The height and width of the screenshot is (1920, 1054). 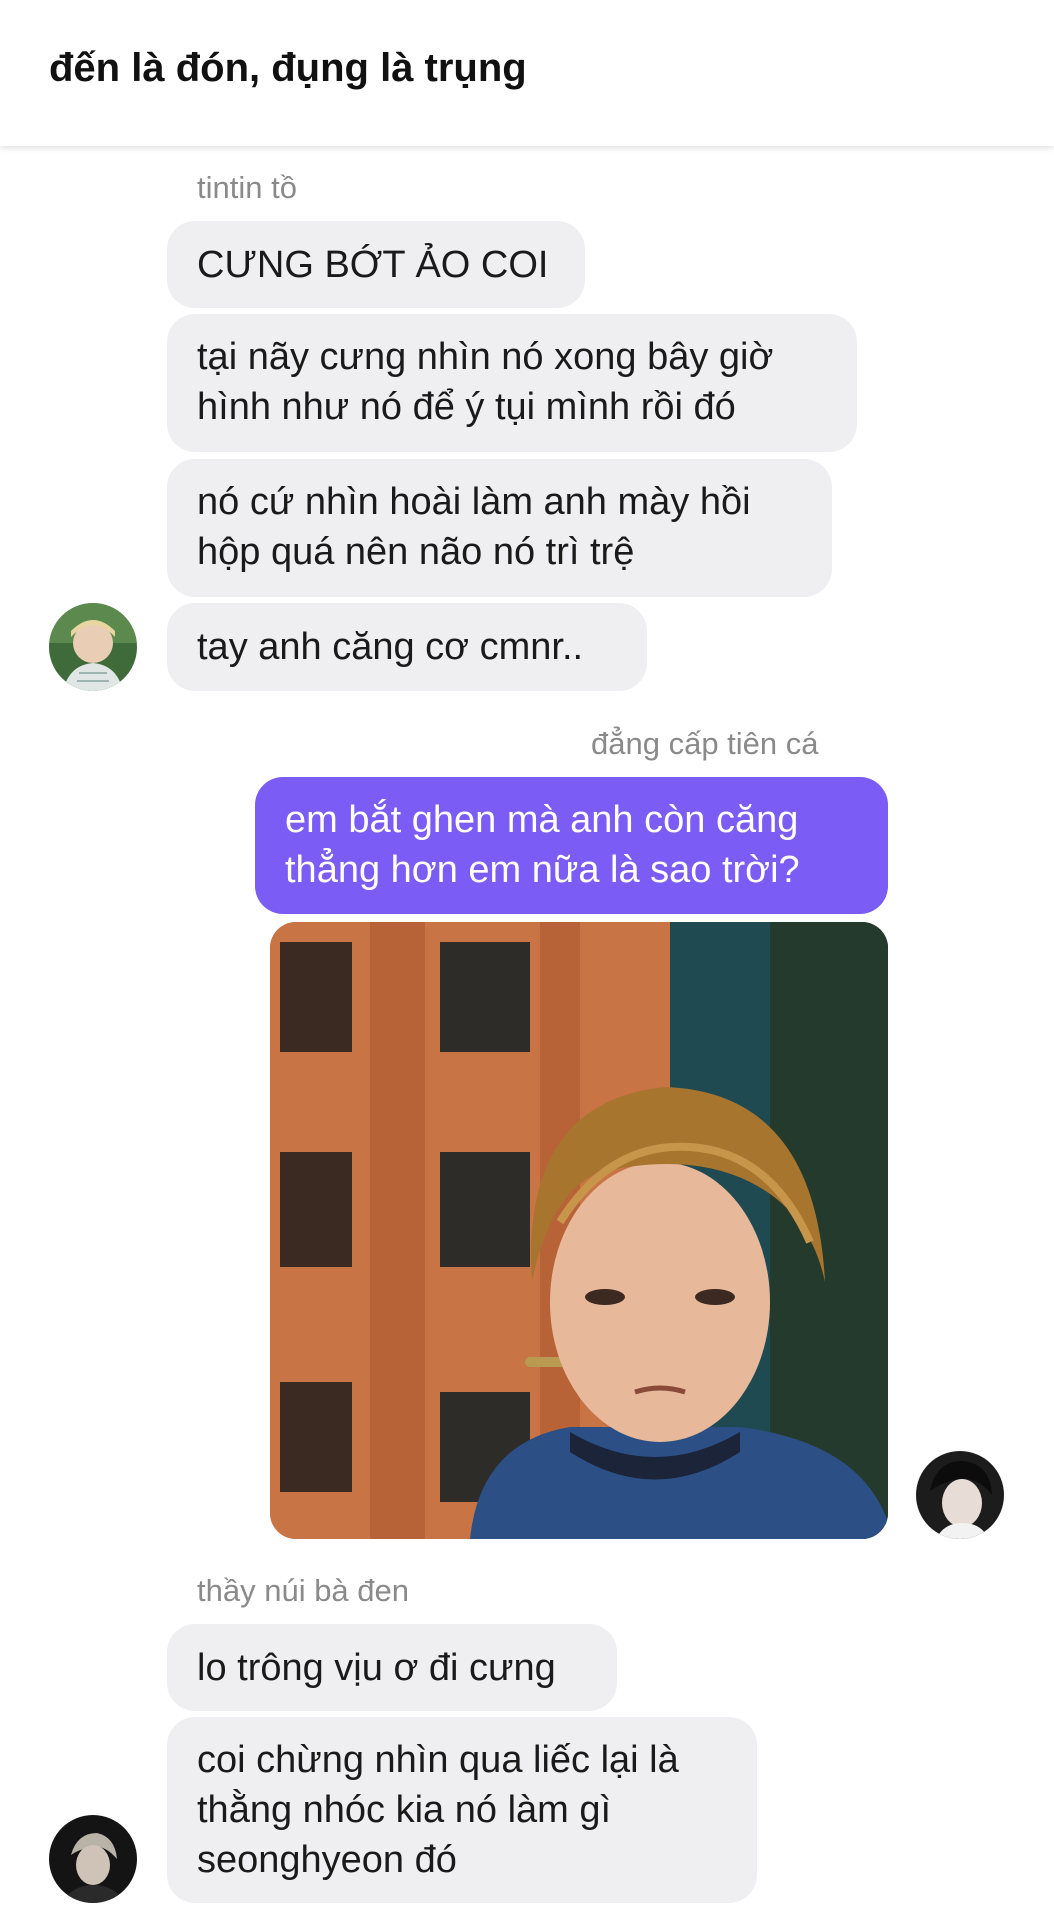 I want to click on chat-header: đến là đón, đụng là trụng, so click(x=527, y=73).